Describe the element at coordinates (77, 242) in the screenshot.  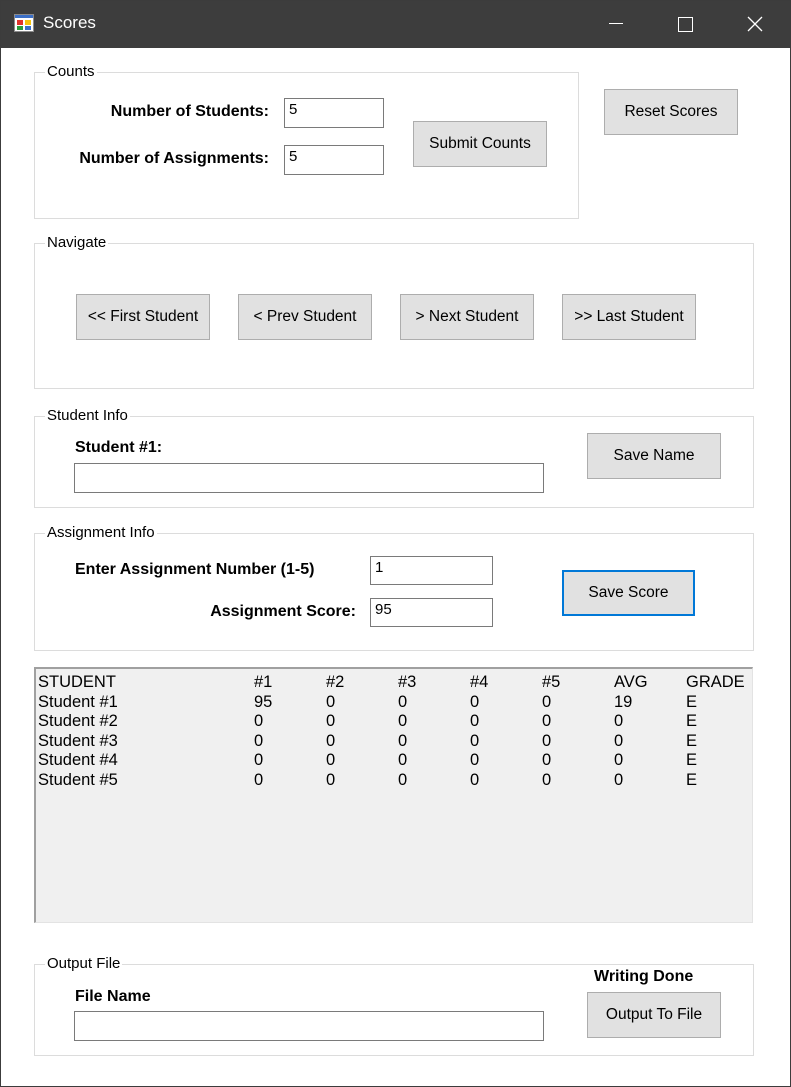
I see `navigate-group-title: Navigate` at that location.